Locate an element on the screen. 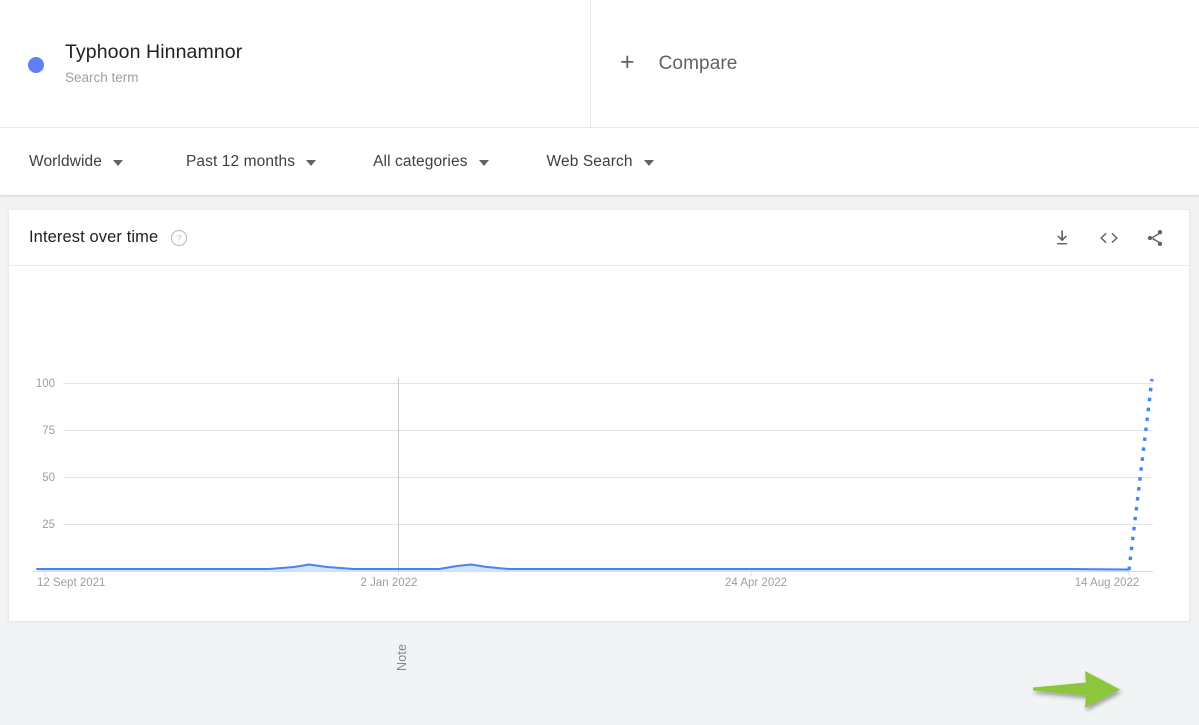 The image size is (1199, 725). chart-y-axis: 100 75 50 25 is located at coordinates (45, 454).